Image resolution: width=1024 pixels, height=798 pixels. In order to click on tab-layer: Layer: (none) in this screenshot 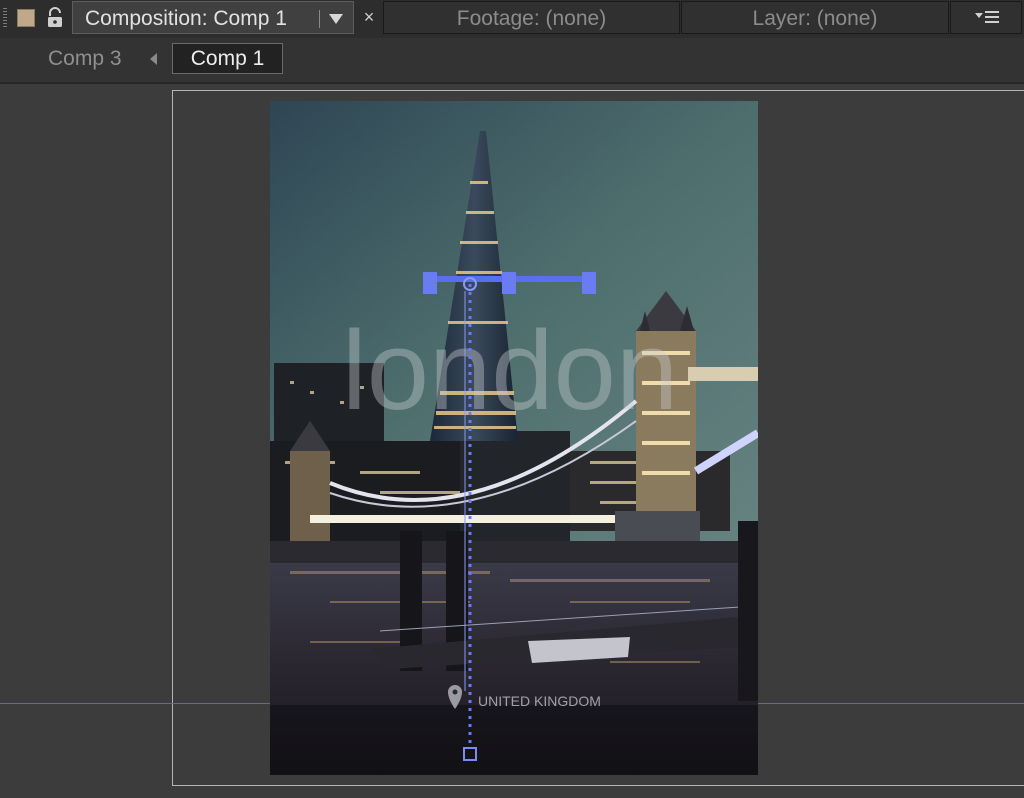, I will do `click(815, 17)`.